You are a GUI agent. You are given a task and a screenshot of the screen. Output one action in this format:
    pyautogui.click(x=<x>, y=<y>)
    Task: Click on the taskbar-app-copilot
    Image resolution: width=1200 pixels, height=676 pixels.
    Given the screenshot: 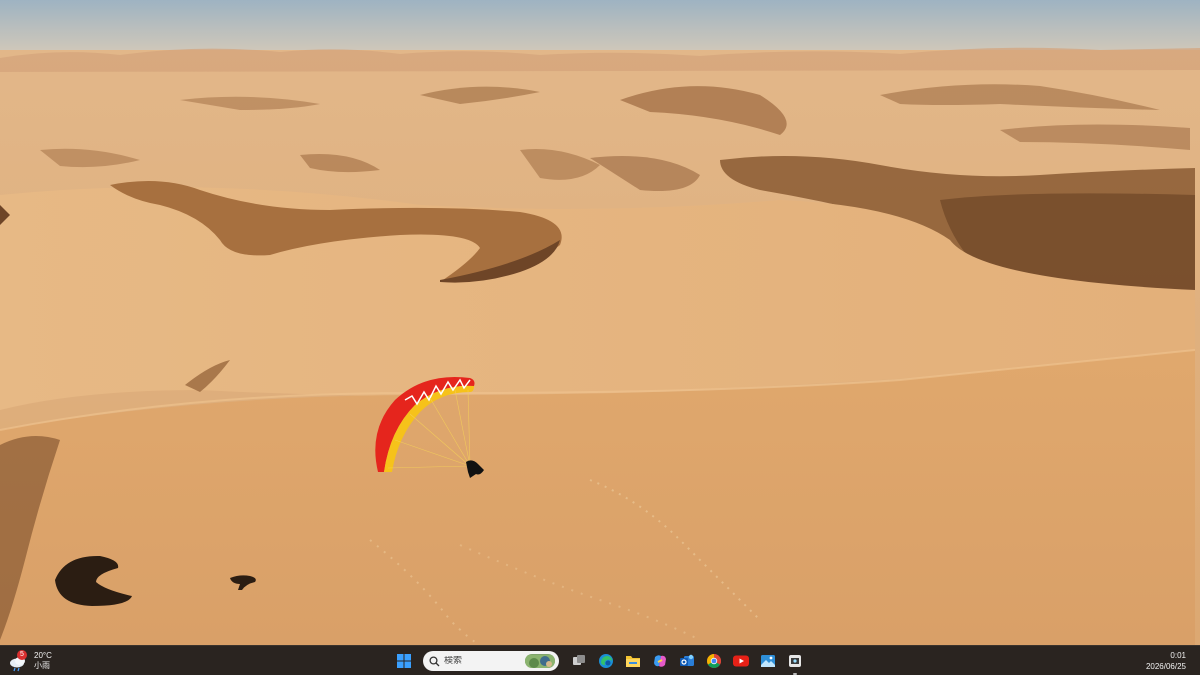 What is the action you would take?
    pyautogui.click(x=660, y=661)
    